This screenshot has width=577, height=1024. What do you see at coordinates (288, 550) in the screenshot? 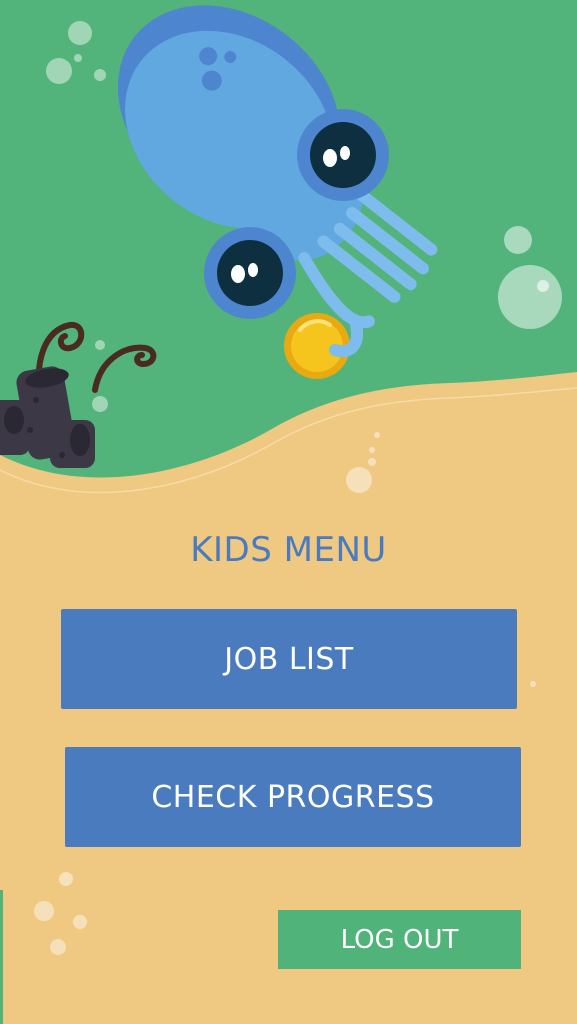
I see `page-title: KIDS MENU` at bounding box center [288, 550].